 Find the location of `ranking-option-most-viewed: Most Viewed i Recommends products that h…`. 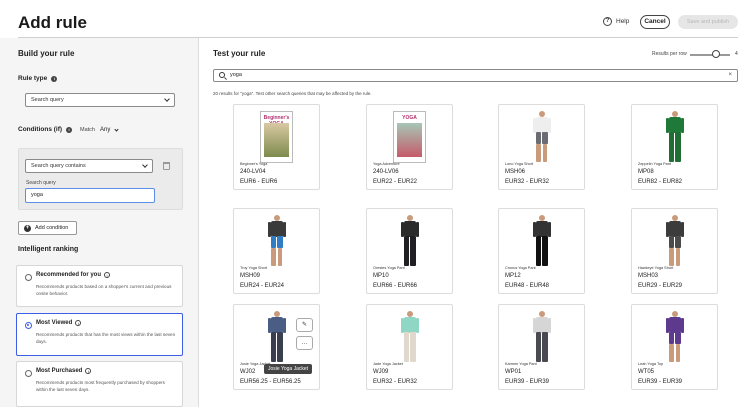

ranking-option-most-viewed: Most Viewed i Recommends products that h… is located at coordinates (99, 334).